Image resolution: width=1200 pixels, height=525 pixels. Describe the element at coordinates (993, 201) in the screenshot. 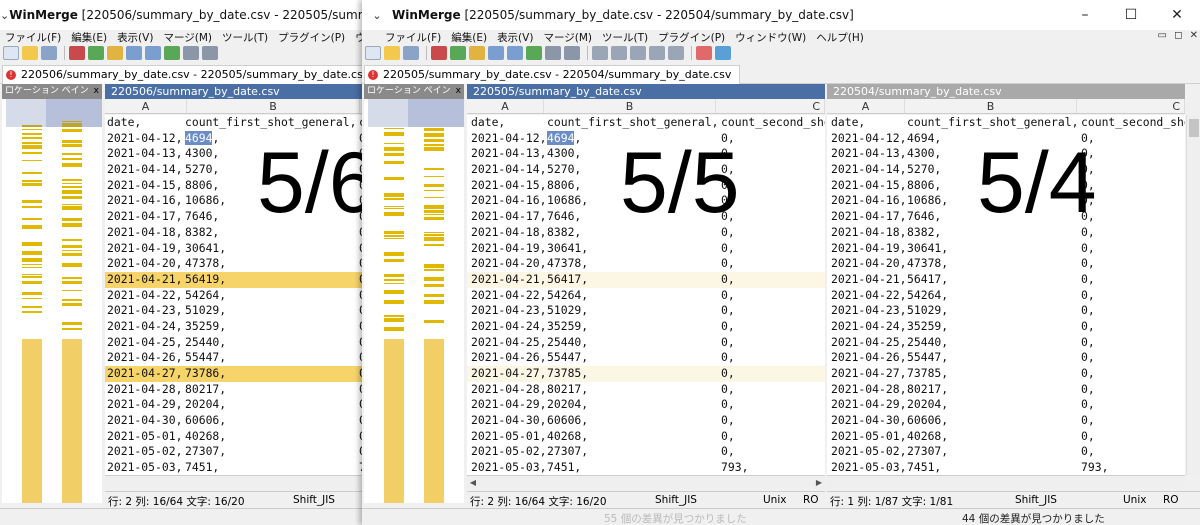

I see `cell-b: 10686,` at that location.